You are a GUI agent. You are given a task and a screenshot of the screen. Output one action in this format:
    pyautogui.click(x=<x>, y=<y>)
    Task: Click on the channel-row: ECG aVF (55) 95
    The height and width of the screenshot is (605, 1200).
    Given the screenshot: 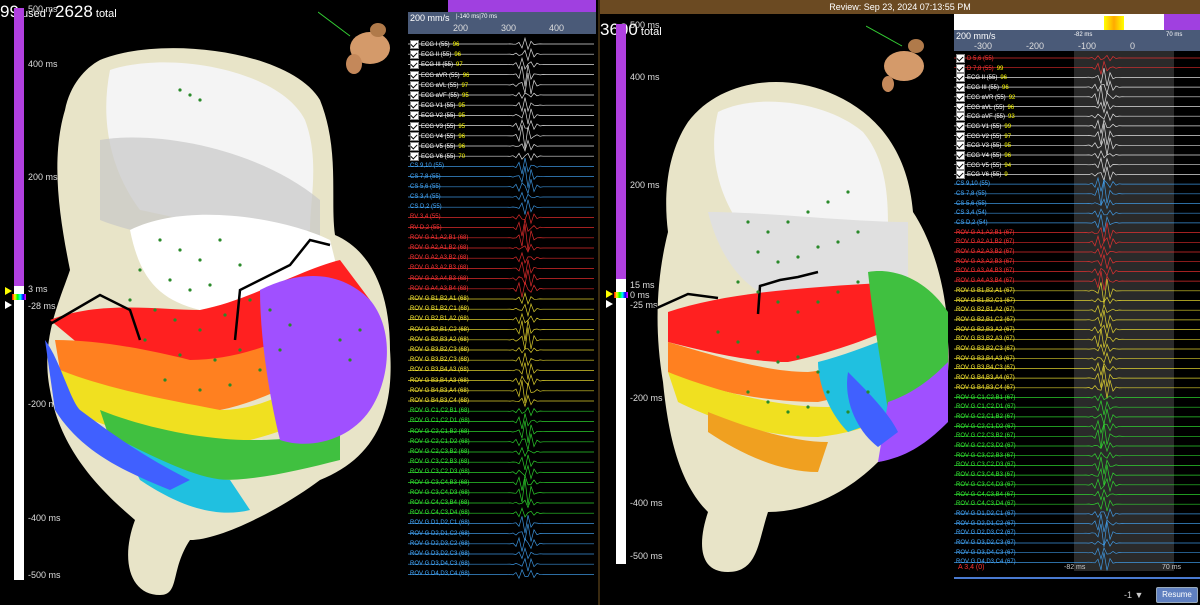 What is the action you would take?
    pyautogui.click(x=439, y=95)
    